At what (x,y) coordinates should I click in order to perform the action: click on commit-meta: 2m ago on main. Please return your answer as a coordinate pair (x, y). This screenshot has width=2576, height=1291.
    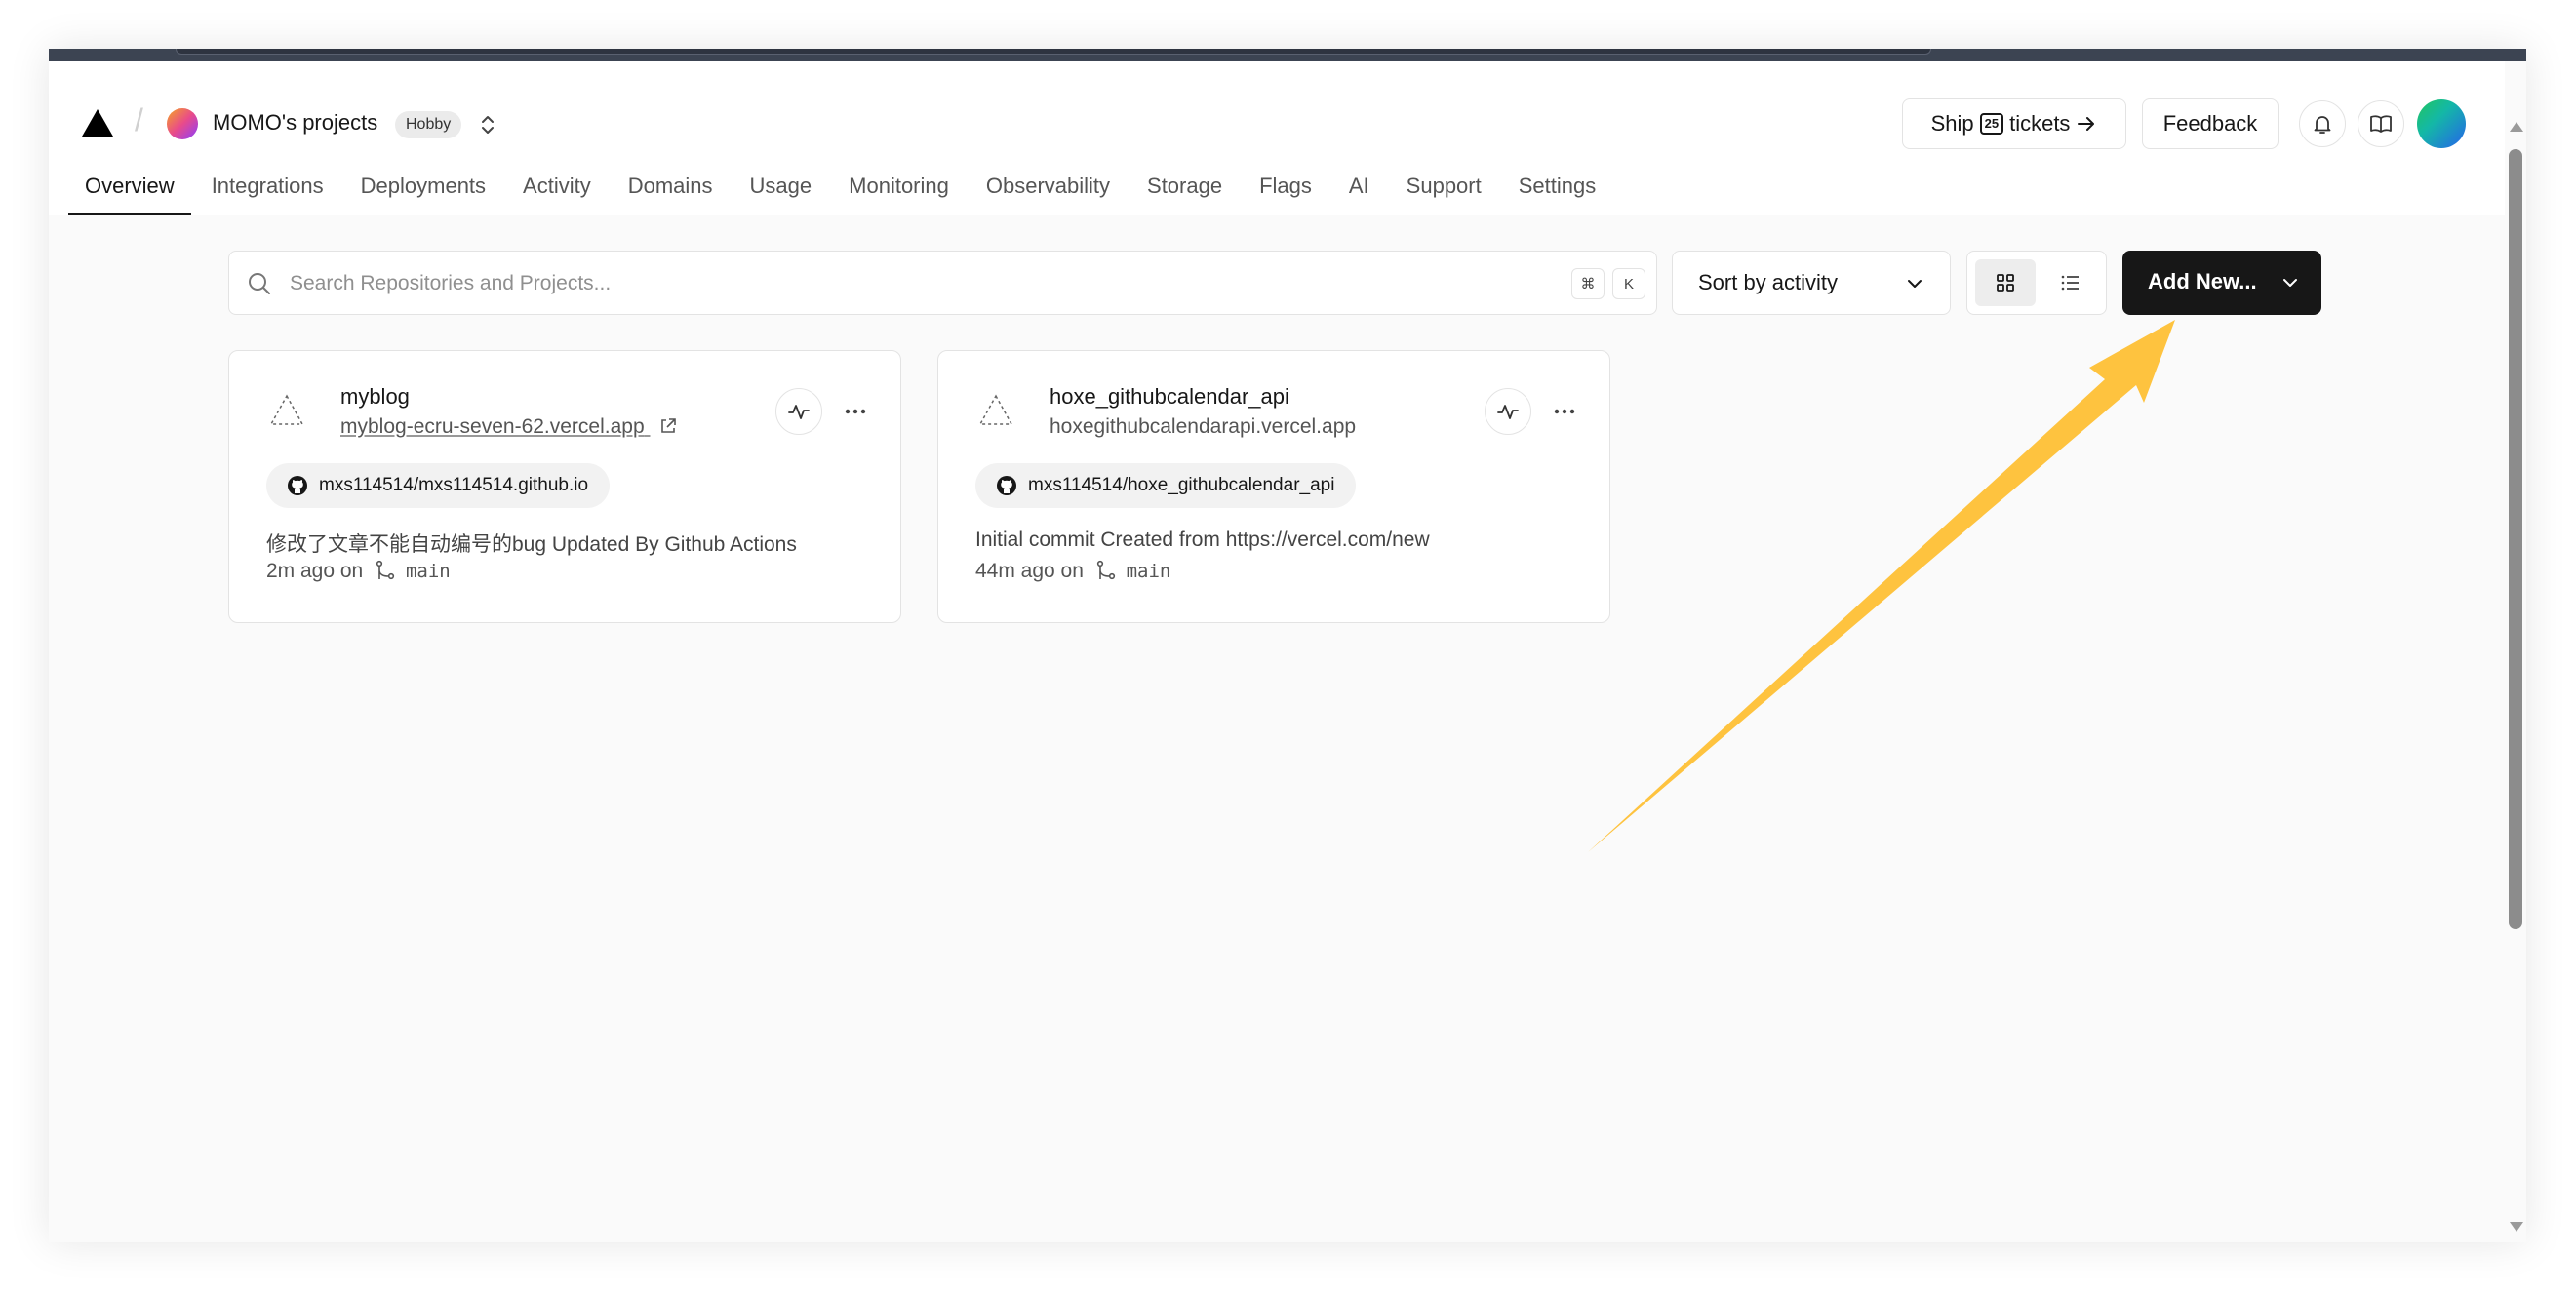
    Looking at the image, I should click on (358, 571).